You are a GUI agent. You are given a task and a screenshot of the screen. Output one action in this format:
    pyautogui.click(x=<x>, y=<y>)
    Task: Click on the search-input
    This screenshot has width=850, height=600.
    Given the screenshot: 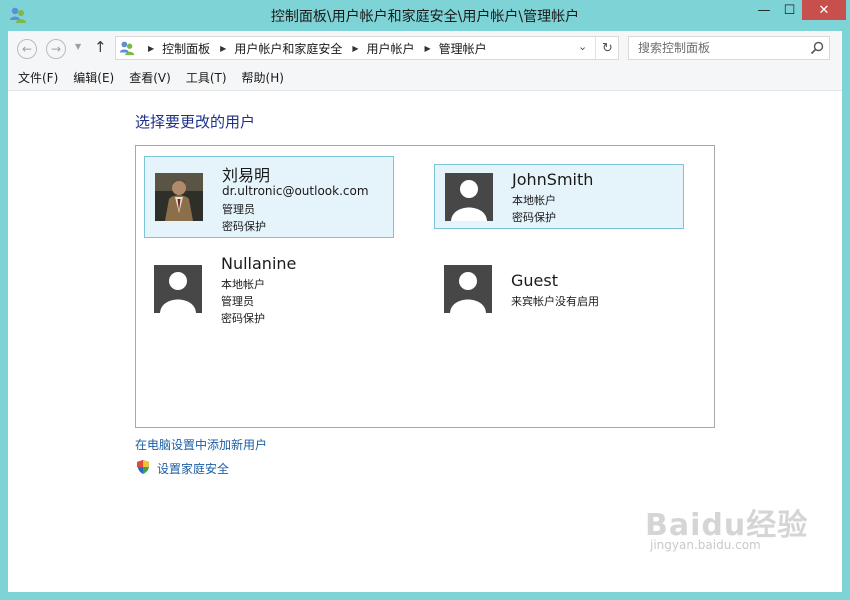 What is the action you would take?
    pyautogui.click(x=717, y=48)
    